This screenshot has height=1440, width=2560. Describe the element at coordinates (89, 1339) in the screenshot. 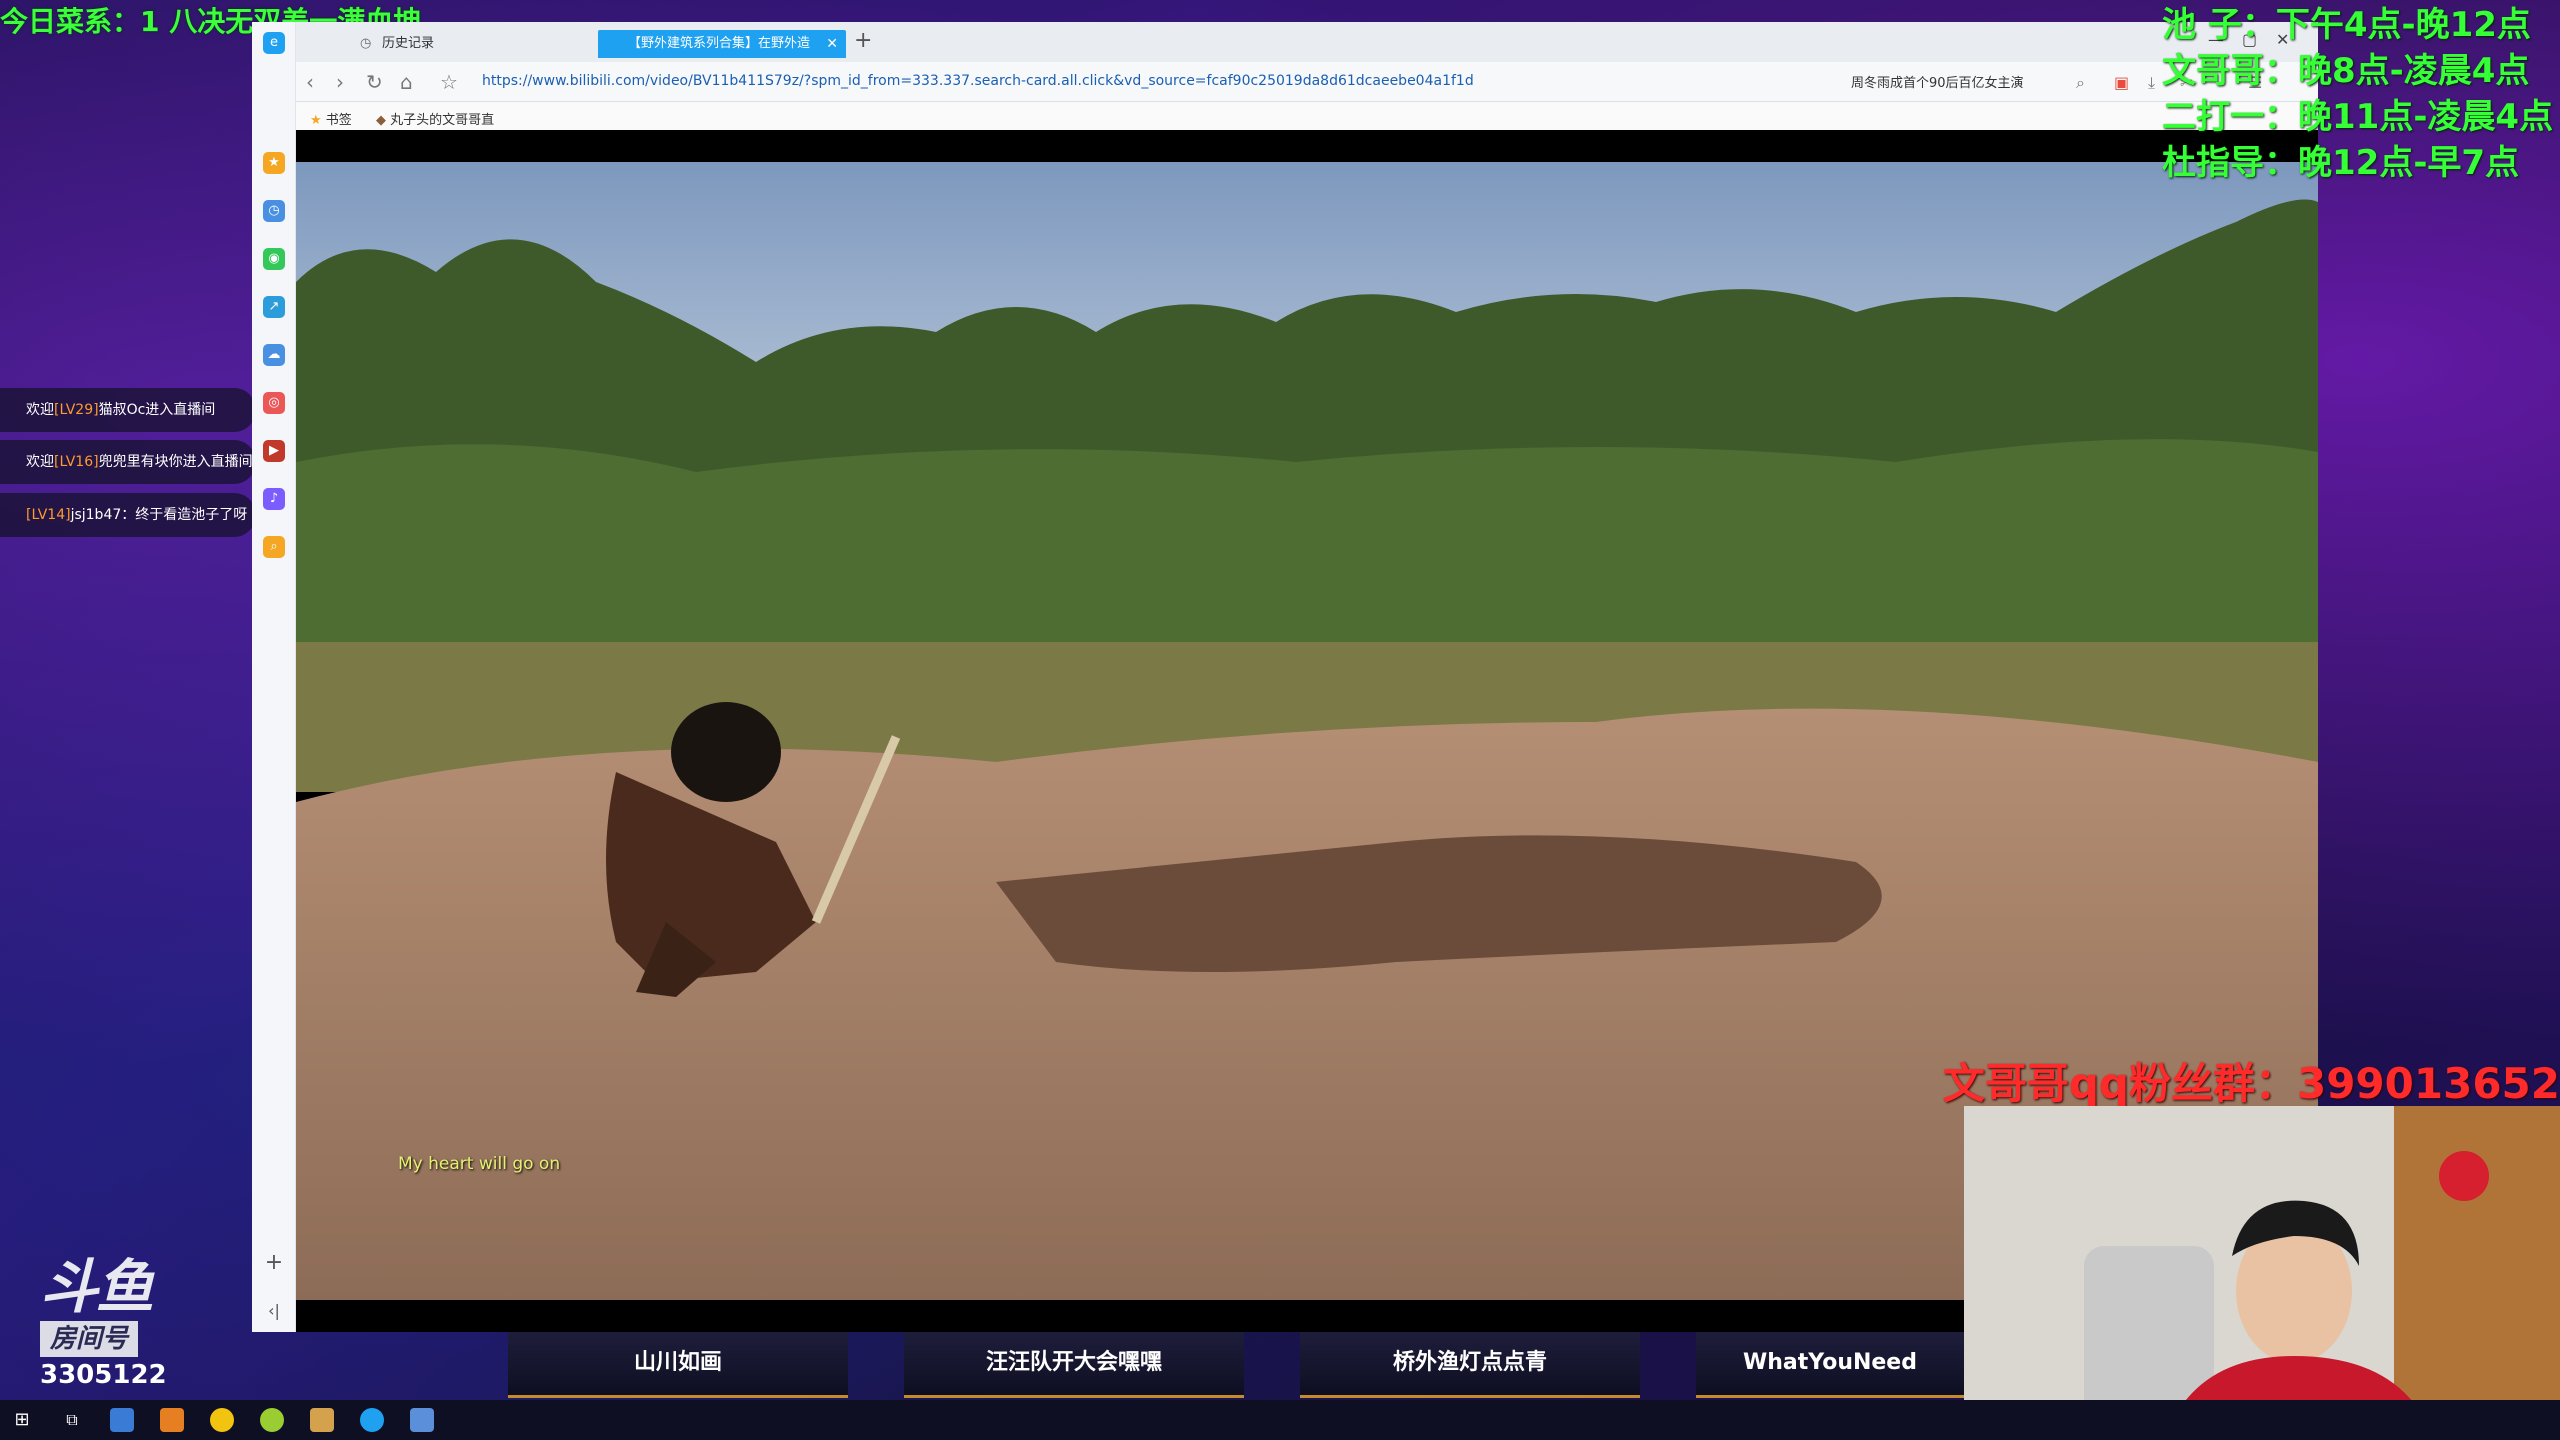

I see `room-label: 房间号` at that location.